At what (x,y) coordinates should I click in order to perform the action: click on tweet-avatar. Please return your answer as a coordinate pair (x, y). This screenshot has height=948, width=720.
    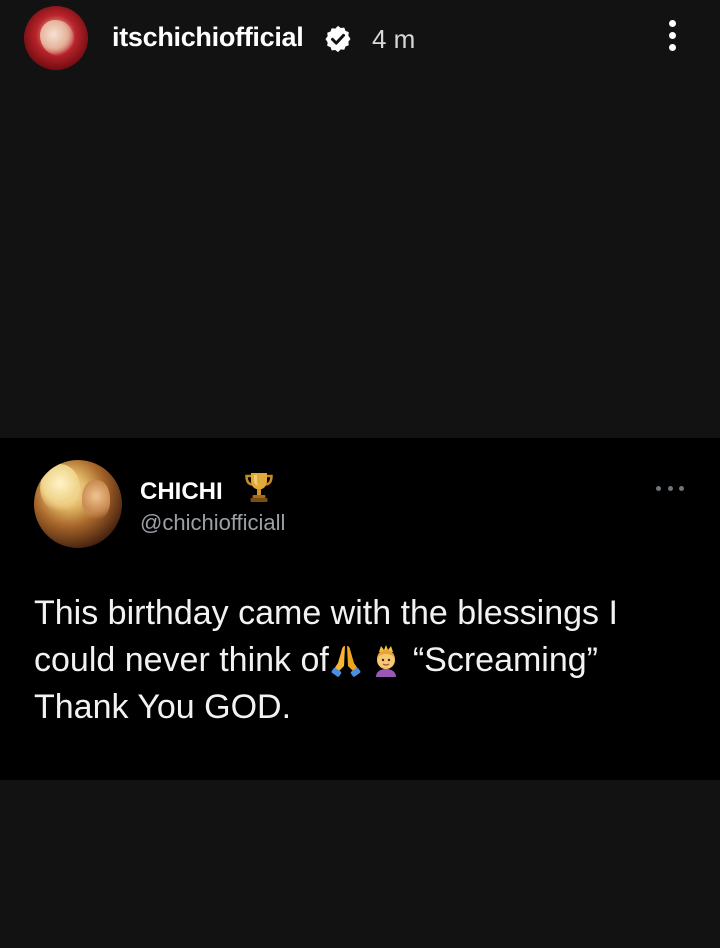
    Looking at the image, I should click on (78, 504).